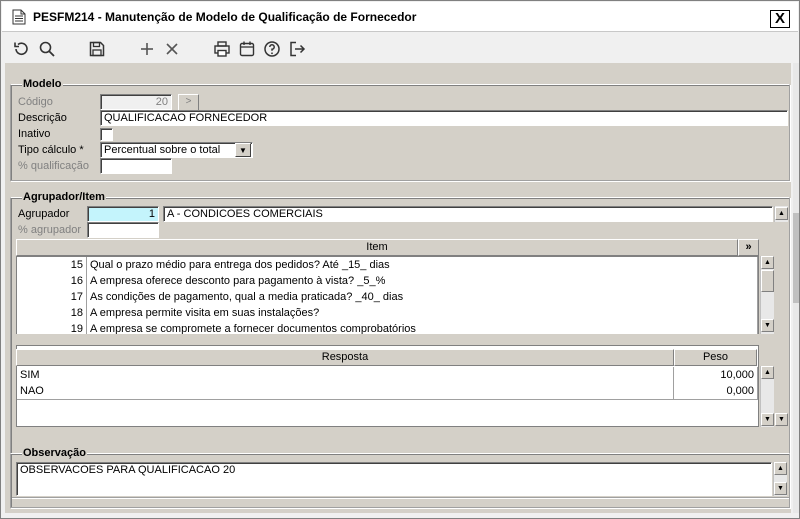 This screenshot has height=519, width=800. Describe the element at coordinates (19, 17) in the screenshot. I see `document-icon` at that location.